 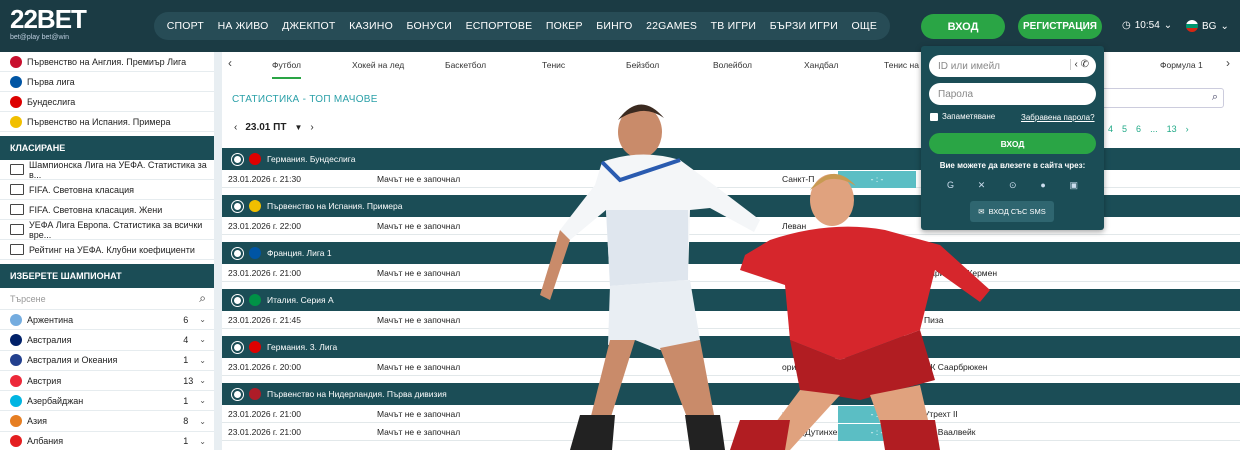 I want to click on remember-me-checkbox: Запаметяване, so click(x=962, y=116).